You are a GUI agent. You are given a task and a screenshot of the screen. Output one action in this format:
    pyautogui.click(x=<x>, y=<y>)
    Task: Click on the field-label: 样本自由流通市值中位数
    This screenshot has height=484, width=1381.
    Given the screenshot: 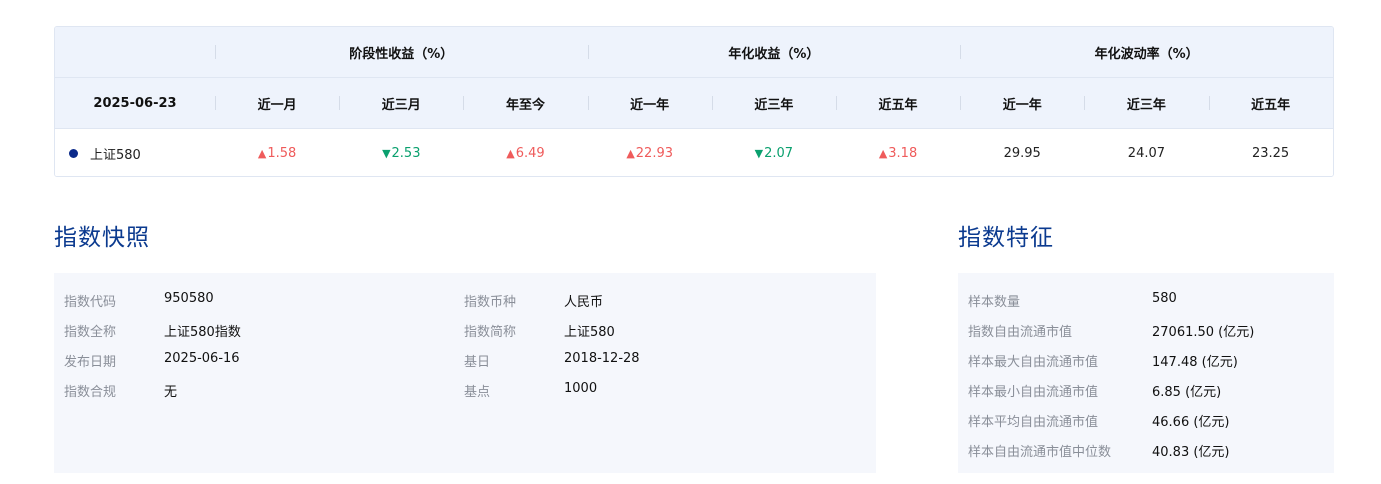 What is the action you would take?
    pyautogui.click(x=1040, y=452)
    